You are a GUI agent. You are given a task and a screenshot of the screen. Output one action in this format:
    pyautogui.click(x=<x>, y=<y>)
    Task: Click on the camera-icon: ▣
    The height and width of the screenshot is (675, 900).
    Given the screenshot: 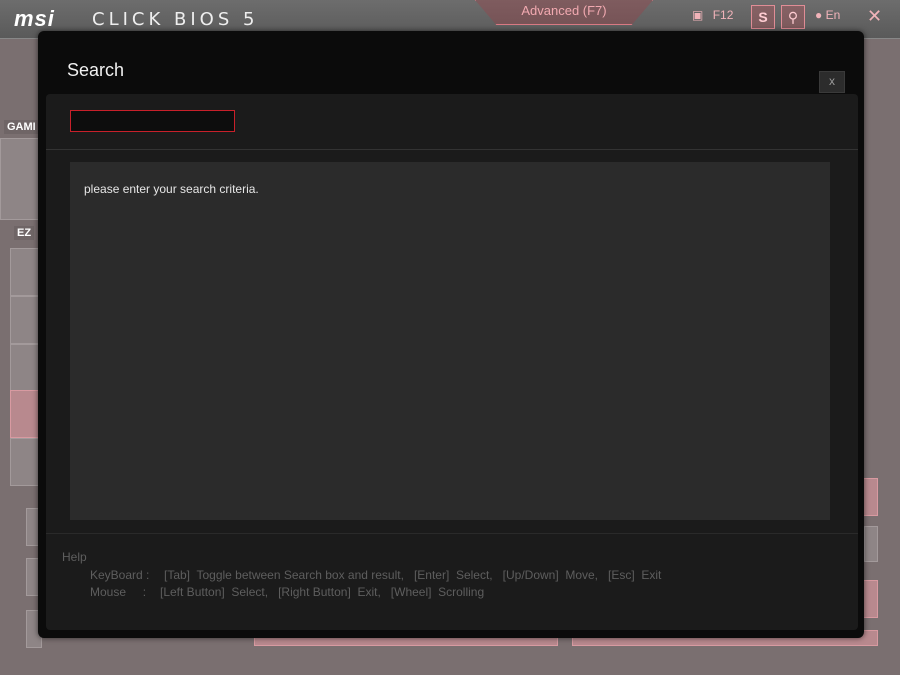 What is the action you would take?
    pyautogui.click(x=698, y=15)
    